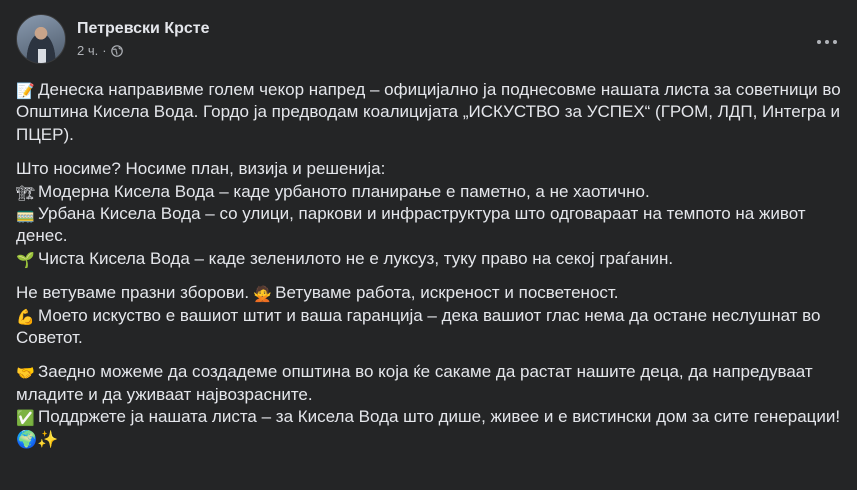  I want to click on person-gesturing-icon: 🙅, so click(262, 295).